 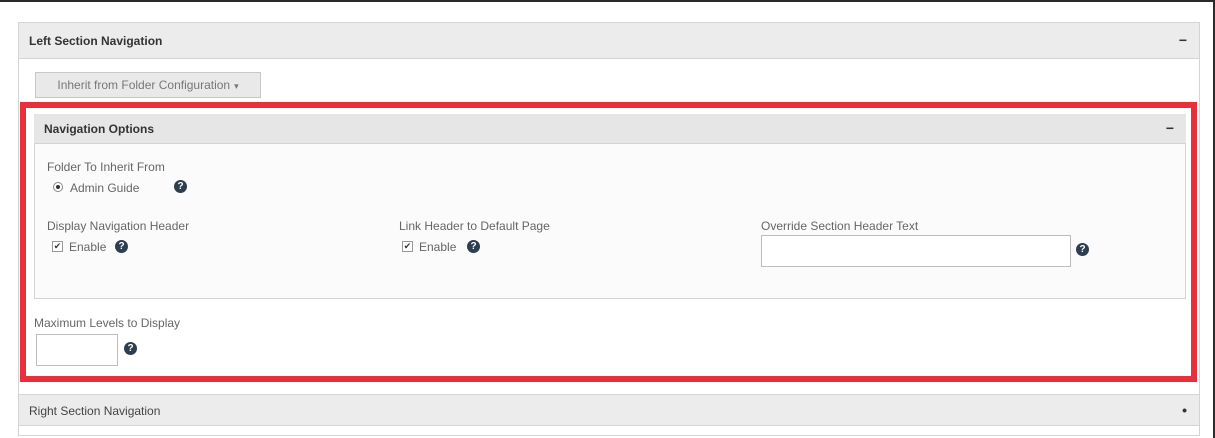 What do you see at coordinates (609, 410) in the screenshot?
I see `right-section-navigation-header: Right Section Navigation •` at bounding box center [609, 410].